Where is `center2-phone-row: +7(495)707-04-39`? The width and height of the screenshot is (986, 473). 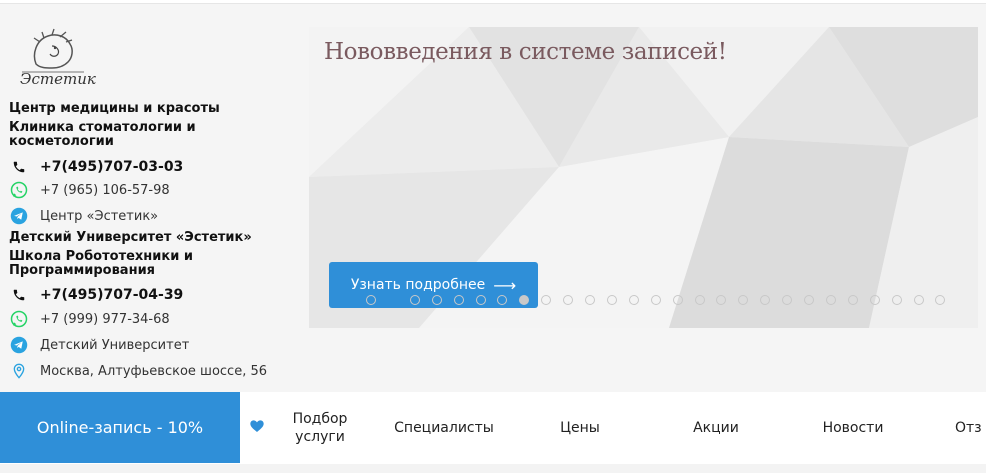
center2-phone-row: +7(495)707-04-39 is located at coordinates (96, 295).